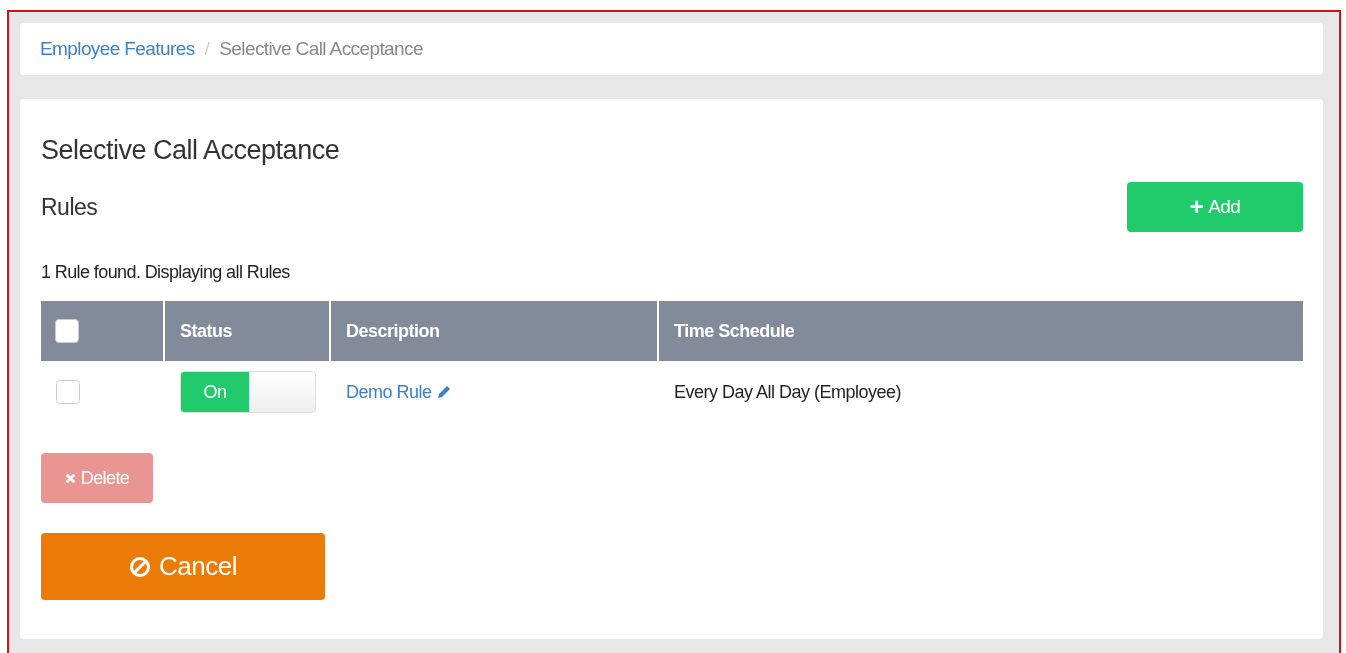  I want to click on status-toggle: On, so click(248, 392).